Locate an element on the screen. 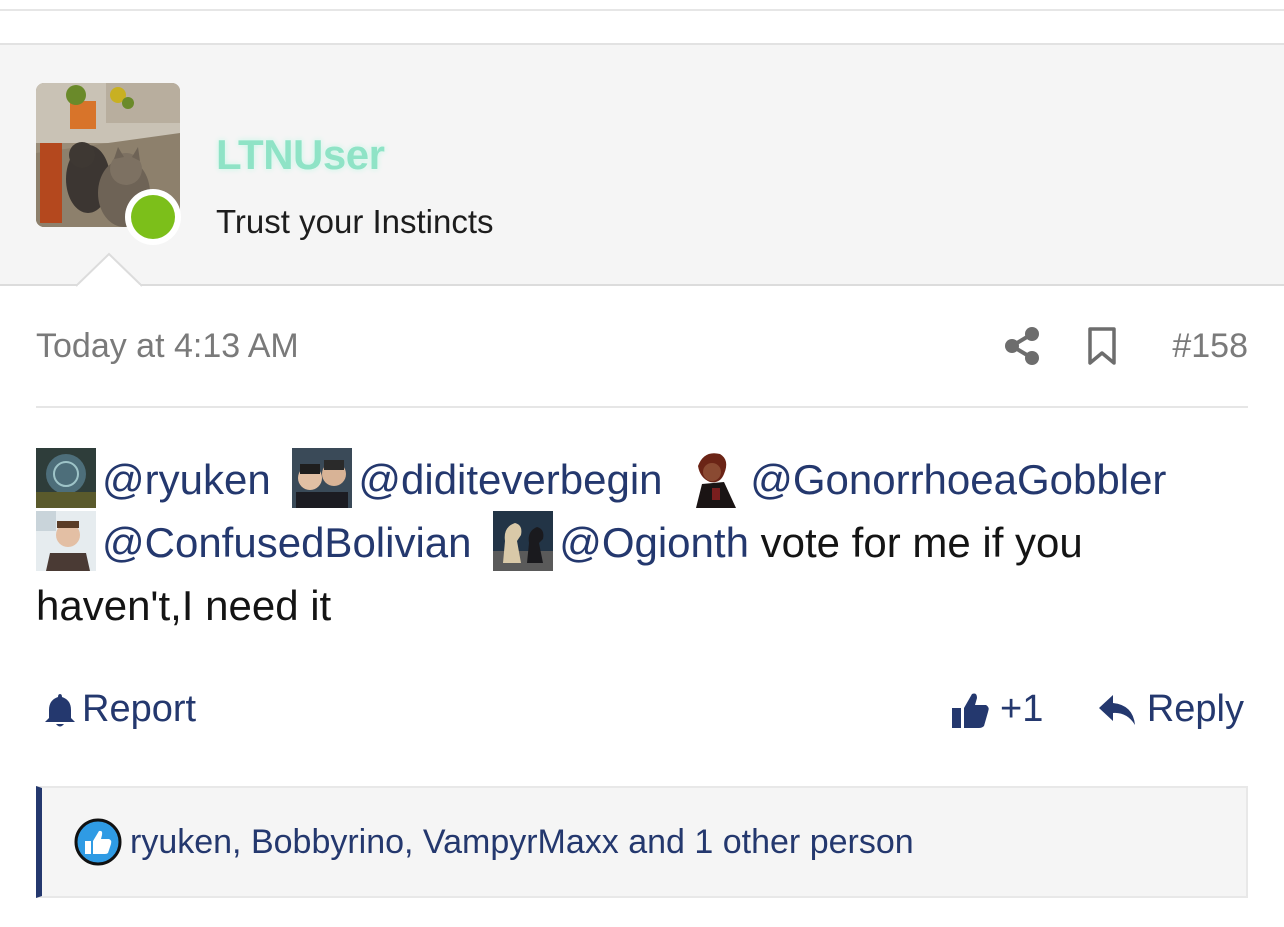 The image size is (1284, 927). post-timestamp: Today at 4:13 AM is located at coordinates (167, 346).